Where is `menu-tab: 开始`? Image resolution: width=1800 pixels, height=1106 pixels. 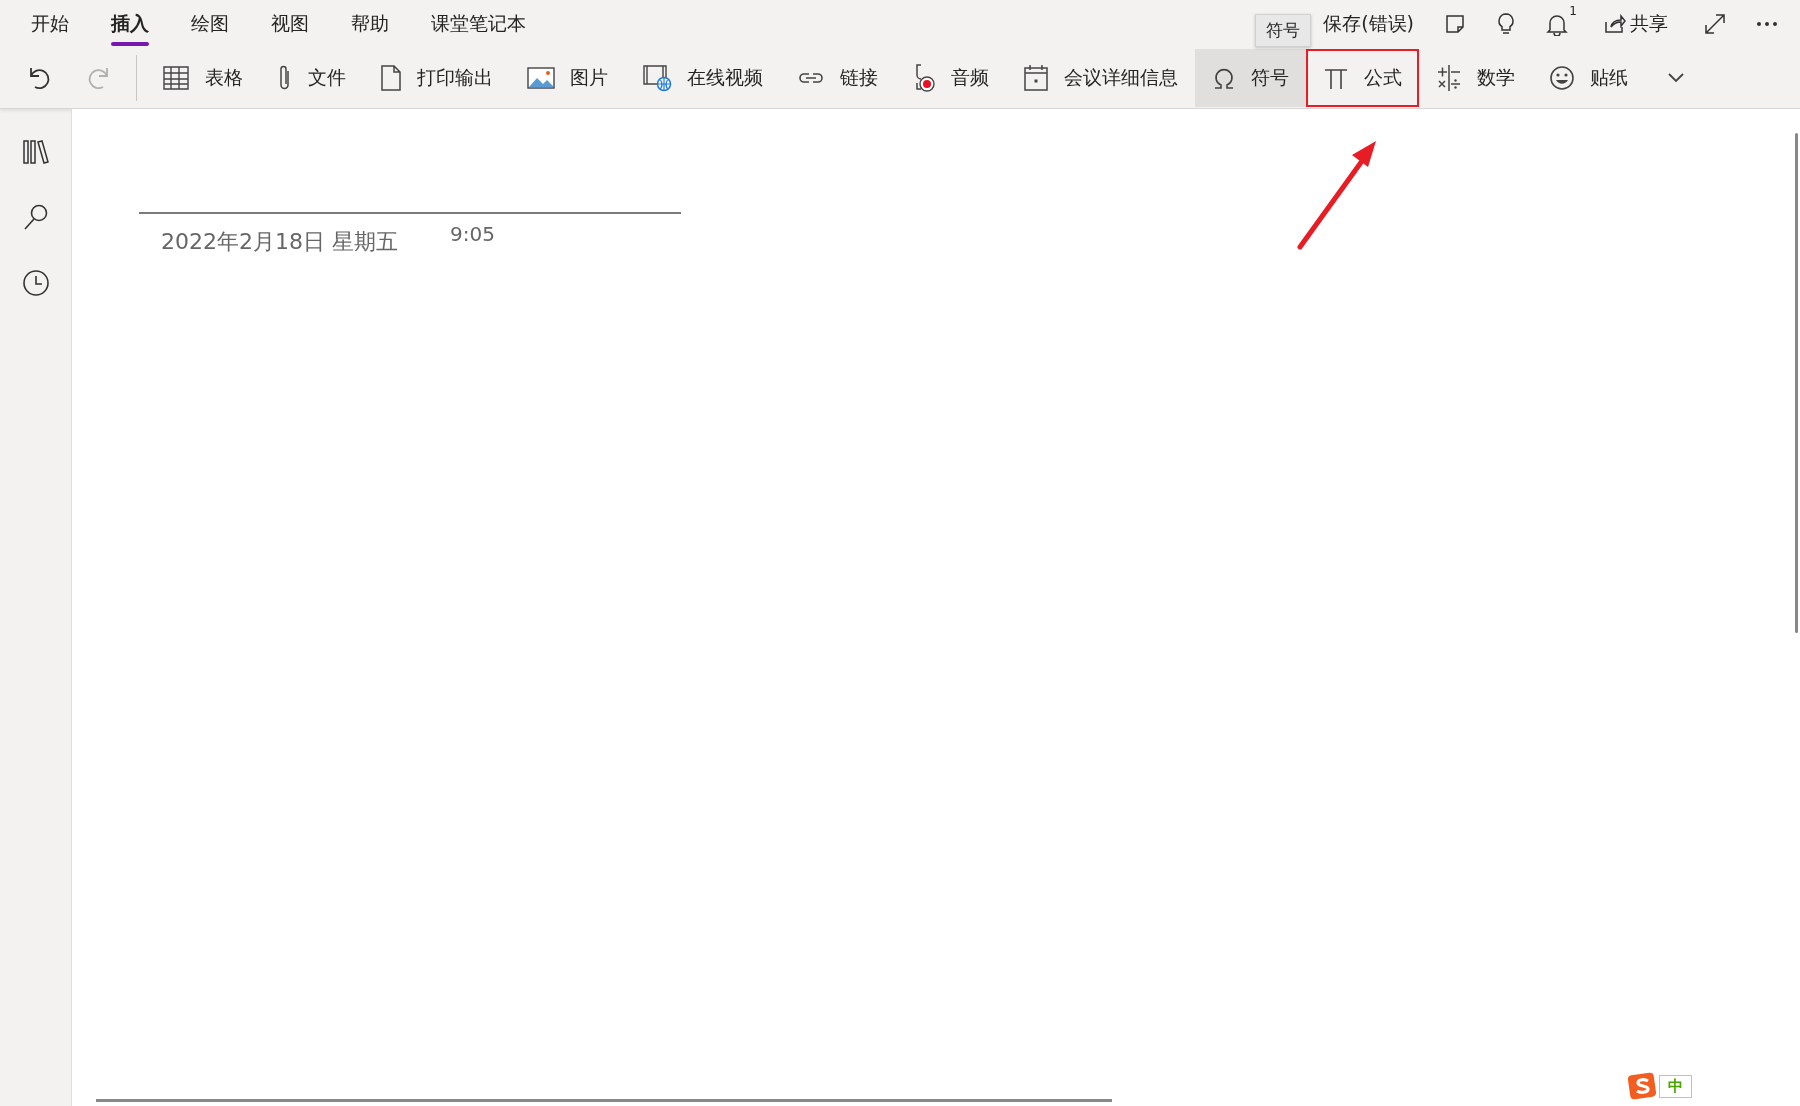
menu-tab: 开始 is located at coordinates (50, 24).